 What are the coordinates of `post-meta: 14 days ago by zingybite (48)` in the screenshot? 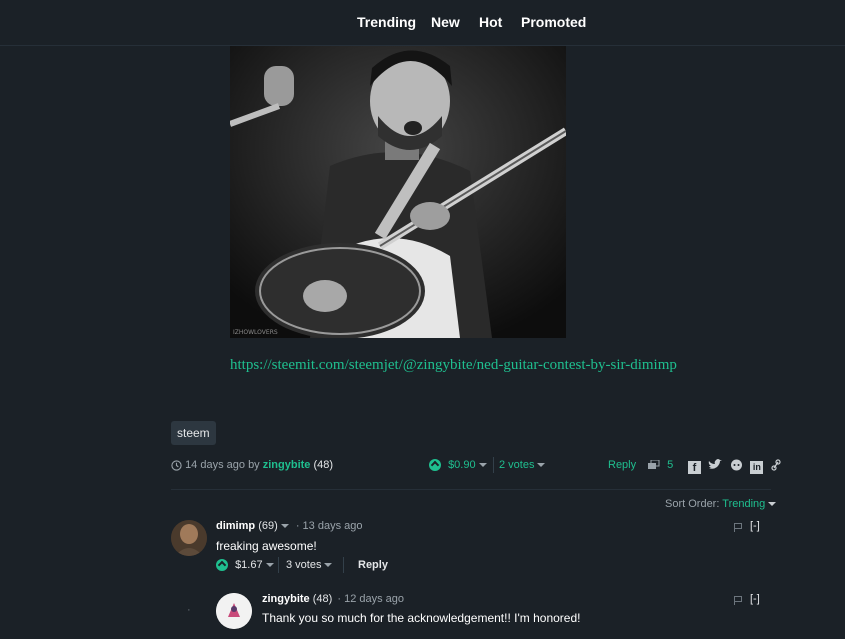 It's located at (252, 465).